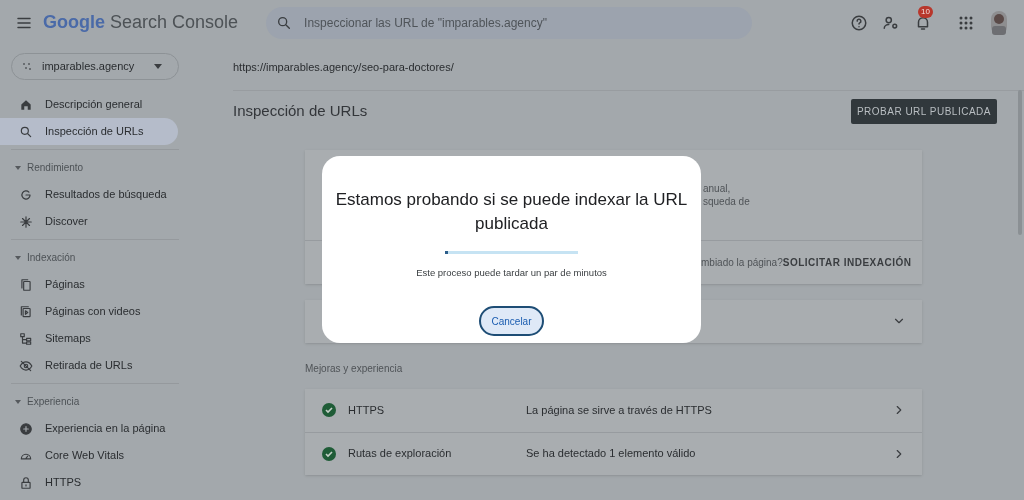  What do you see at coordinates (89, 104) in the screenshot?
I see `sidebar-item: Descripción general` at bounding box center [89, 104].